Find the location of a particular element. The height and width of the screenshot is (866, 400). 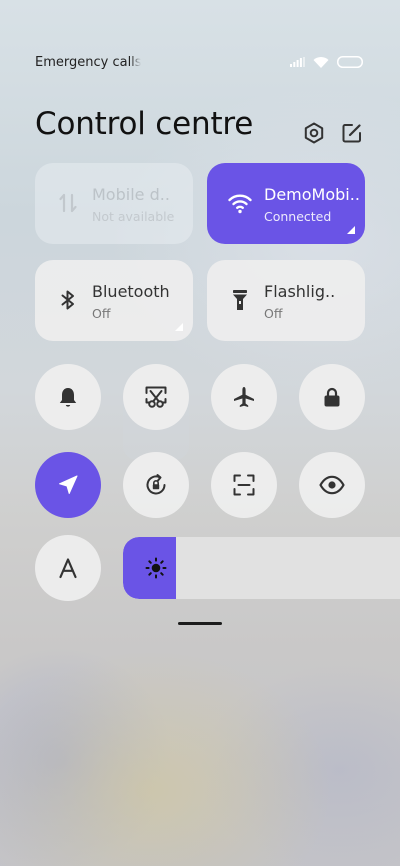

settings-icon is located at coordinates (314, 133).